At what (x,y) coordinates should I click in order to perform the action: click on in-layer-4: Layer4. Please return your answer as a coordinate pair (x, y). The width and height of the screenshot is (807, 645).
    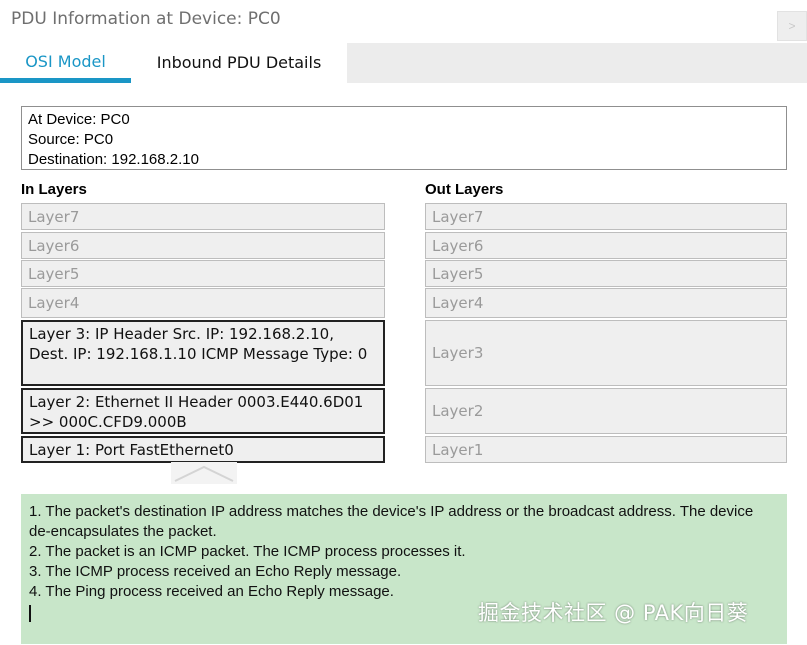
    Looking at the image, I should click on (203, 303).